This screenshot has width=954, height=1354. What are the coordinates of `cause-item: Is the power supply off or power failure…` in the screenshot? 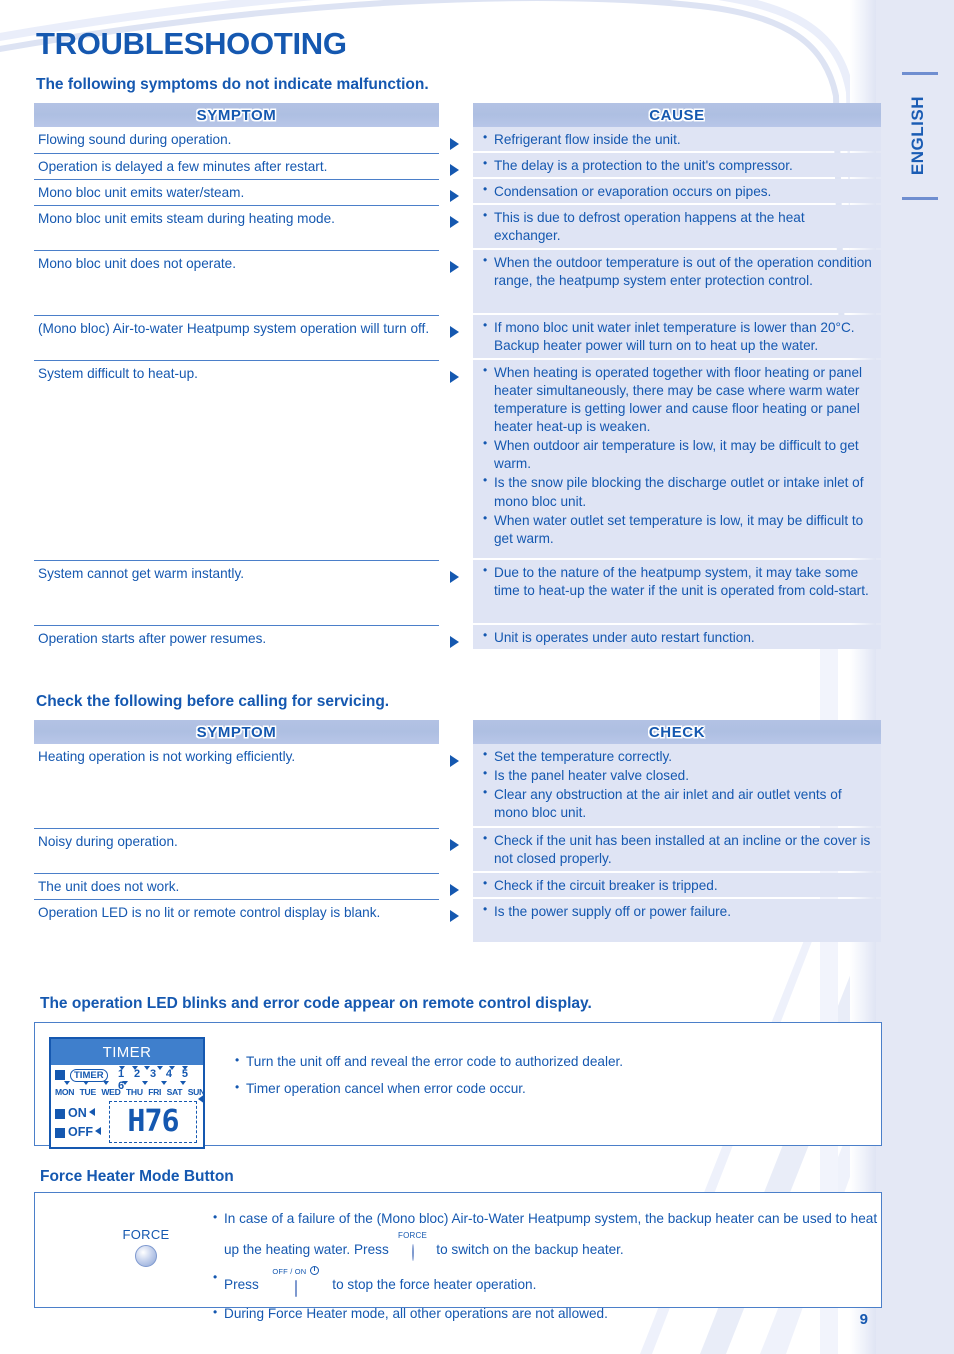 It's located at (677, 911).